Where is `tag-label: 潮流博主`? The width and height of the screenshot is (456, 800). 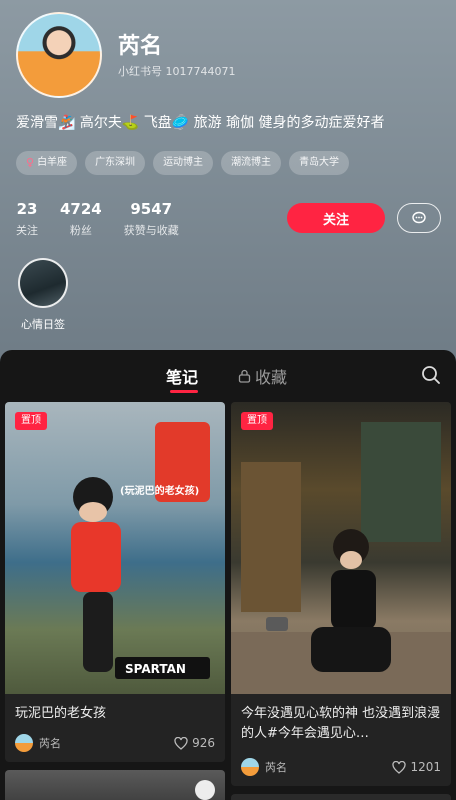
tag-label: 潮流博主 is located at coordinates (251, 162).